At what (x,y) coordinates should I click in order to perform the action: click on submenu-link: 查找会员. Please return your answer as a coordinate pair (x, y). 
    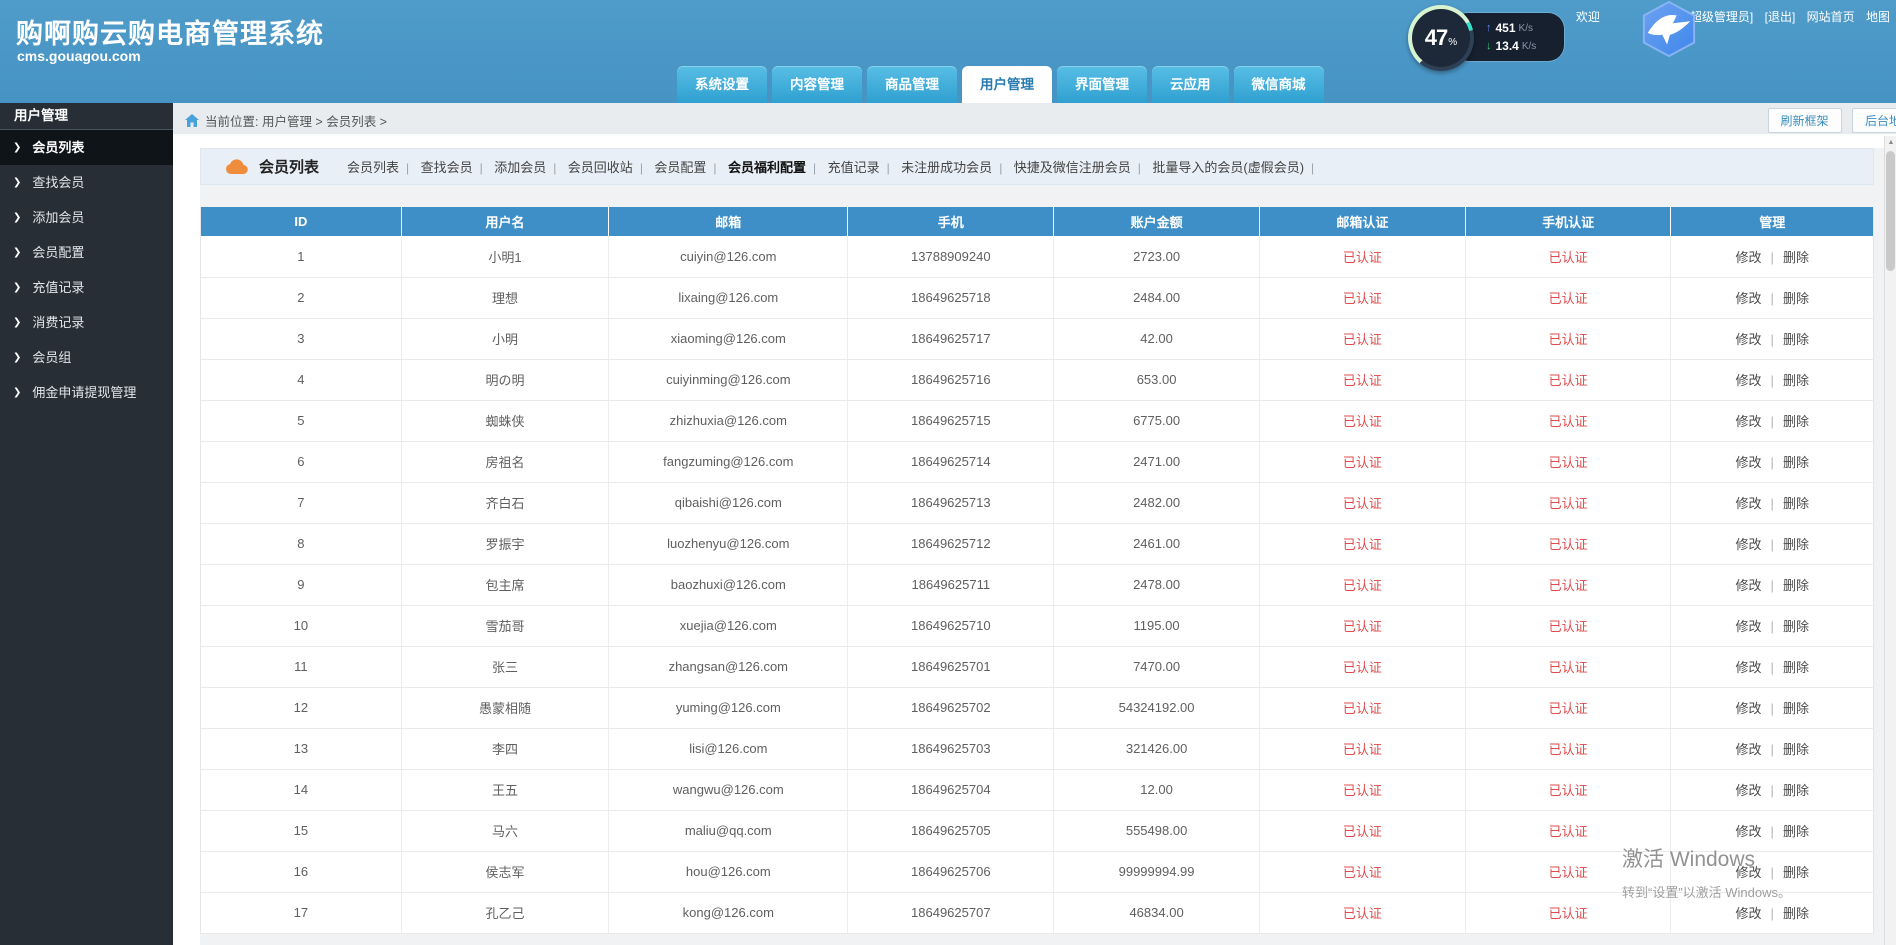
    Looking at the image, I should click on (447, 167).